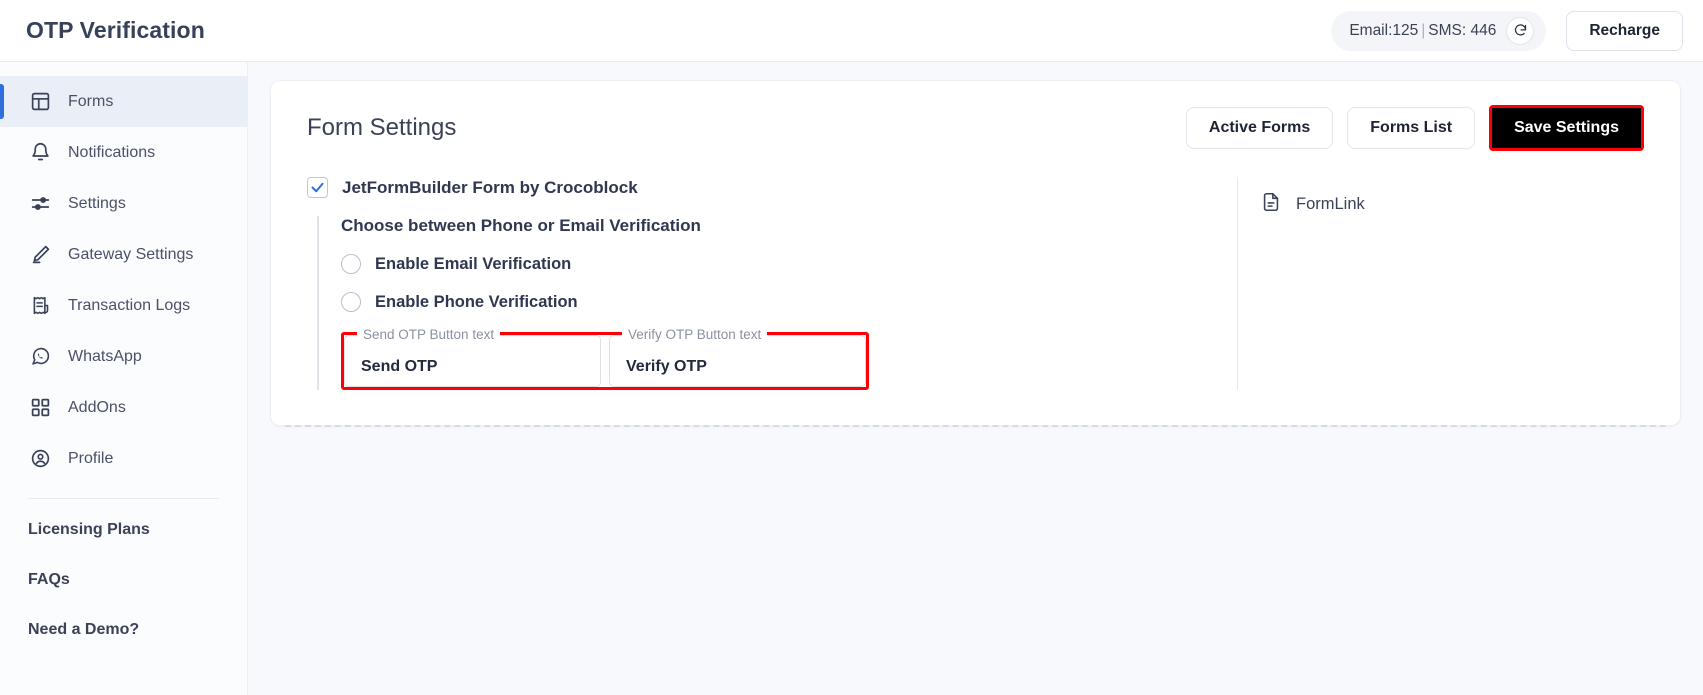 The height and width of the screenshot is (695, 1703). What do you see at coordinates (40, 255) in the screenshot?
I see `brush-icon` at bounding box center [40, 255].